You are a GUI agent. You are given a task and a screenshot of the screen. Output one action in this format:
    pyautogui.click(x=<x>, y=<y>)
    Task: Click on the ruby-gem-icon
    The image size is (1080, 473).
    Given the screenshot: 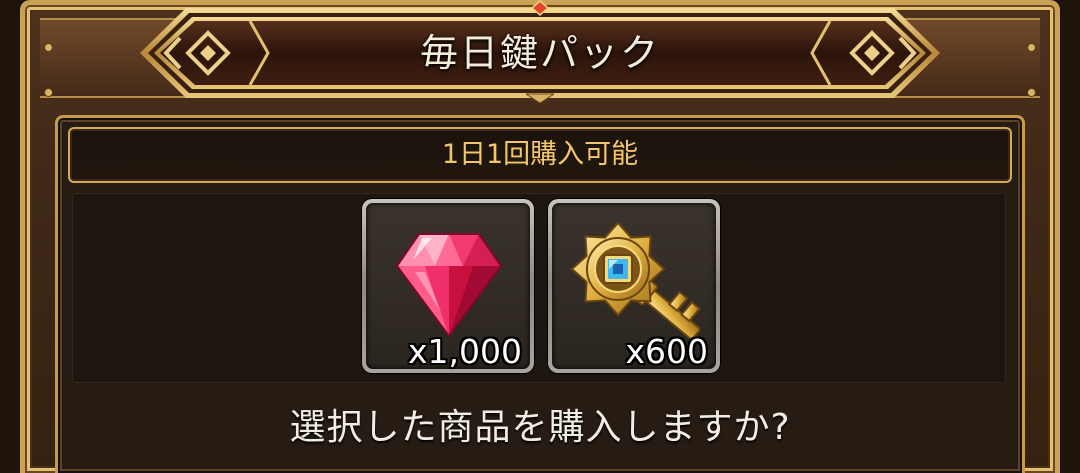 What is the action you would take?
    pyautogui.click(x=449, y=285)
    